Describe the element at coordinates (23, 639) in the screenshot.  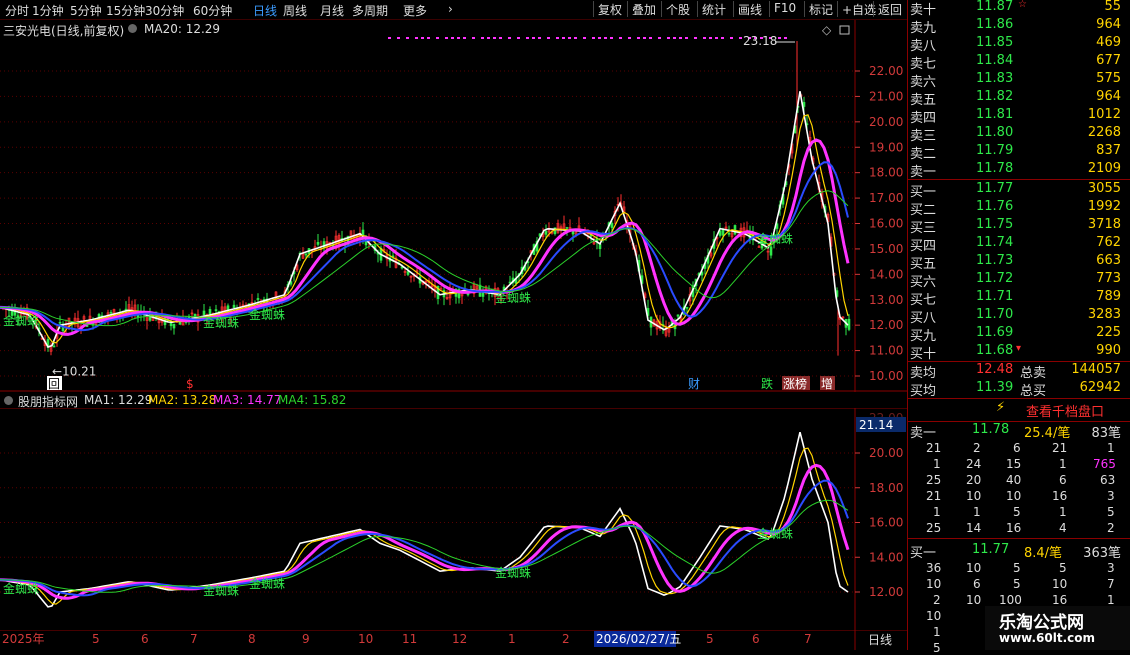
I see `x-axis-label: 2025年` at that location.